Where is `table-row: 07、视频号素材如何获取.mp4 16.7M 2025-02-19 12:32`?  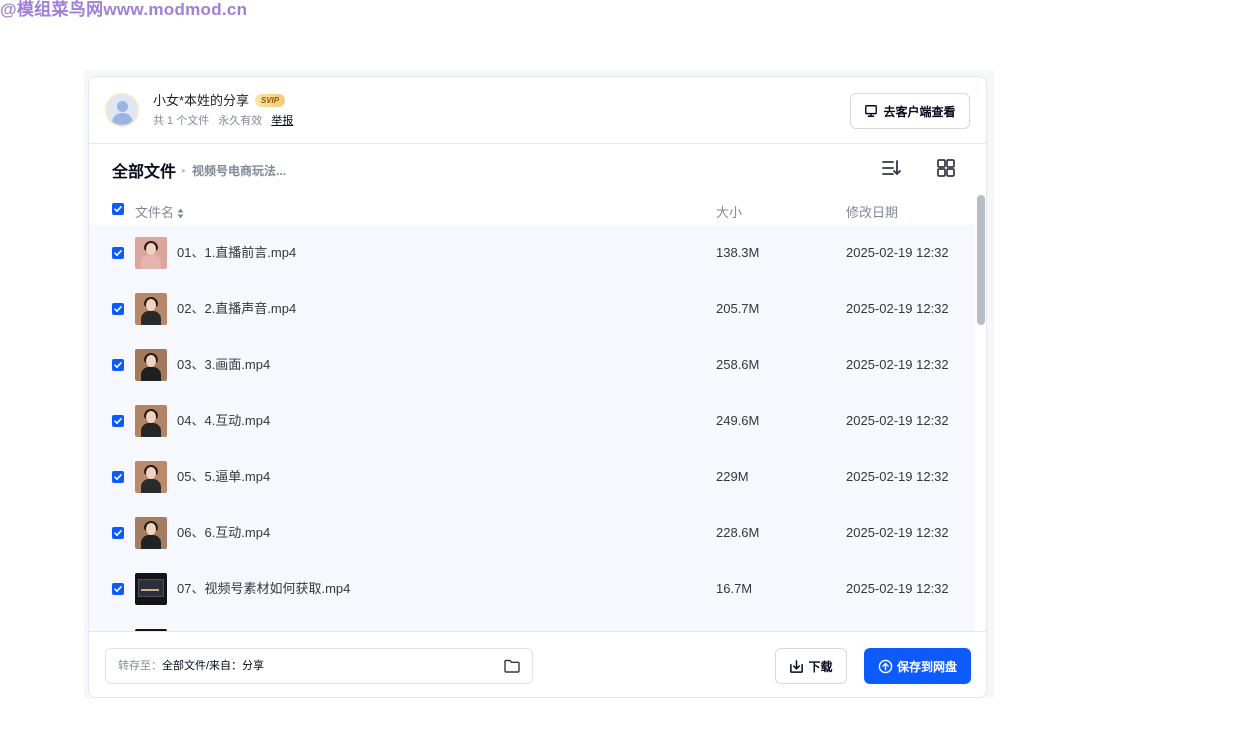 table-row: 07、视频号素材如何获取.mp4 16.7M 2025-02-19 12:32 is located at coordinates (532, 589).